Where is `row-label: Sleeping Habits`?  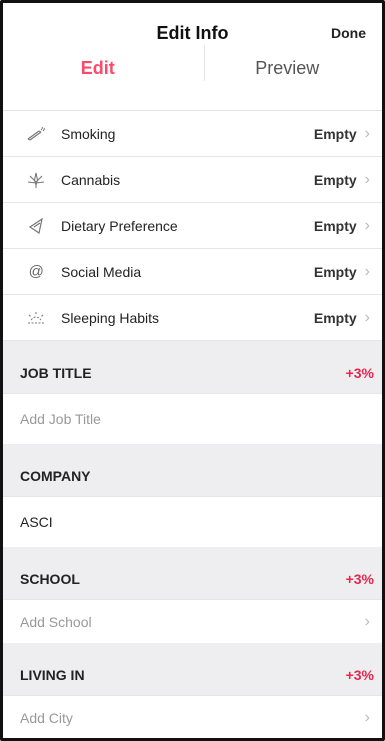
row-label: Sleeping Habits is located at coordinates (110, 317).